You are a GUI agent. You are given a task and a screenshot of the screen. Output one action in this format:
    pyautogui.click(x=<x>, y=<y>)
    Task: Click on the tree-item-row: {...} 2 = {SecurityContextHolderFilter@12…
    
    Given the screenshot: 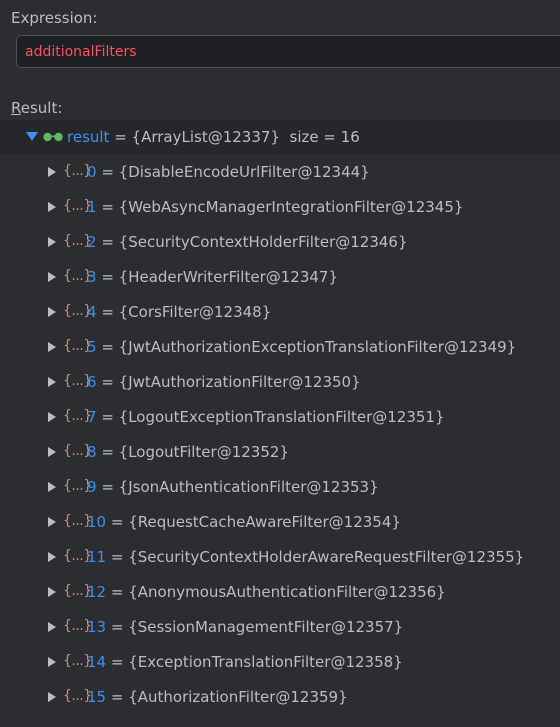 What is the action you would take?
    pyautogui.click(x=280, y=242)
    